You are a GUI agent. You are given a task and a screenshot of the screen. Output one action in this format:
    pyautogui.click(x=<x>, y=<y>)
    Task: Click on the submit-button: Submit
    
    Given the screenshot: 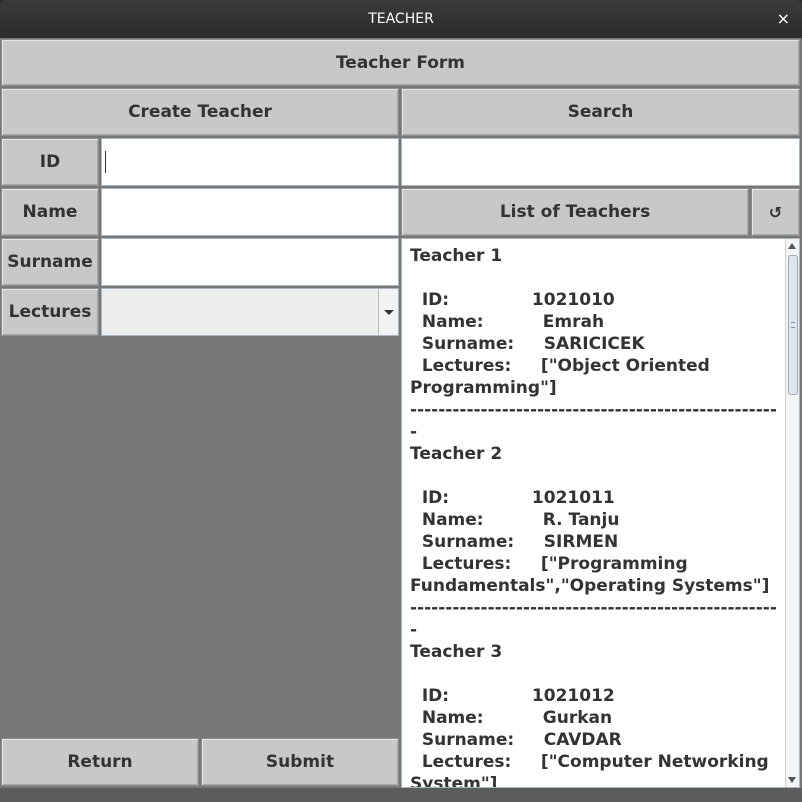 What is the action you would take?
    pyautogui.click(x=300, y=762)
    